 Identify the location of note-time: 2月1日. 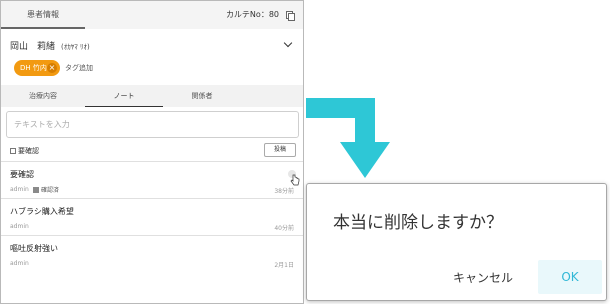
(284, 265).